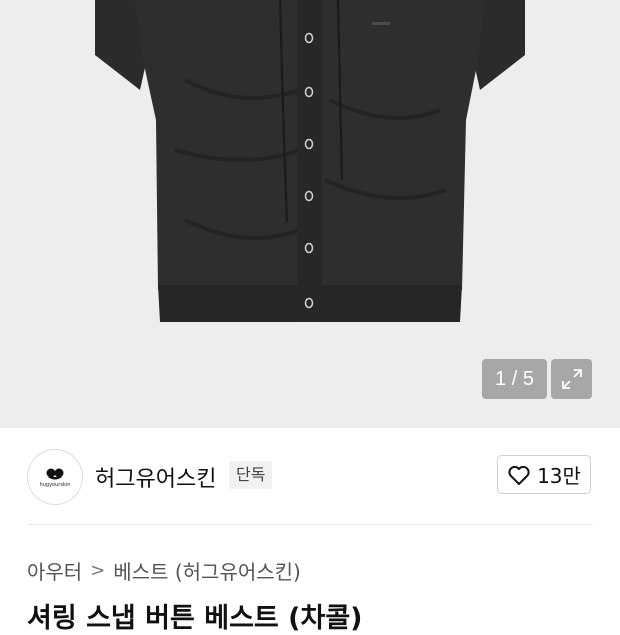 The image size is (620, 635). Describe the element at coordinates (54, 570) in the screenshot. I see `breadcrumb-item-outer: 아우터` at that location.